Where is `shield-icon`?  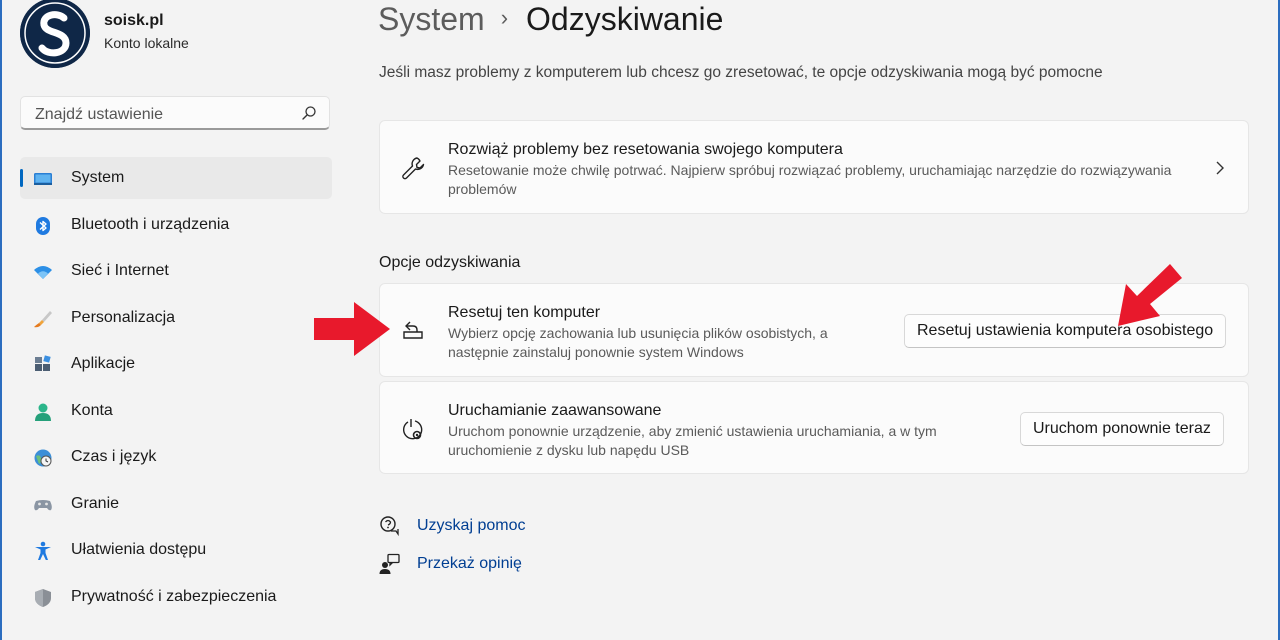 shield-icon is located at coordinates (43, 597).